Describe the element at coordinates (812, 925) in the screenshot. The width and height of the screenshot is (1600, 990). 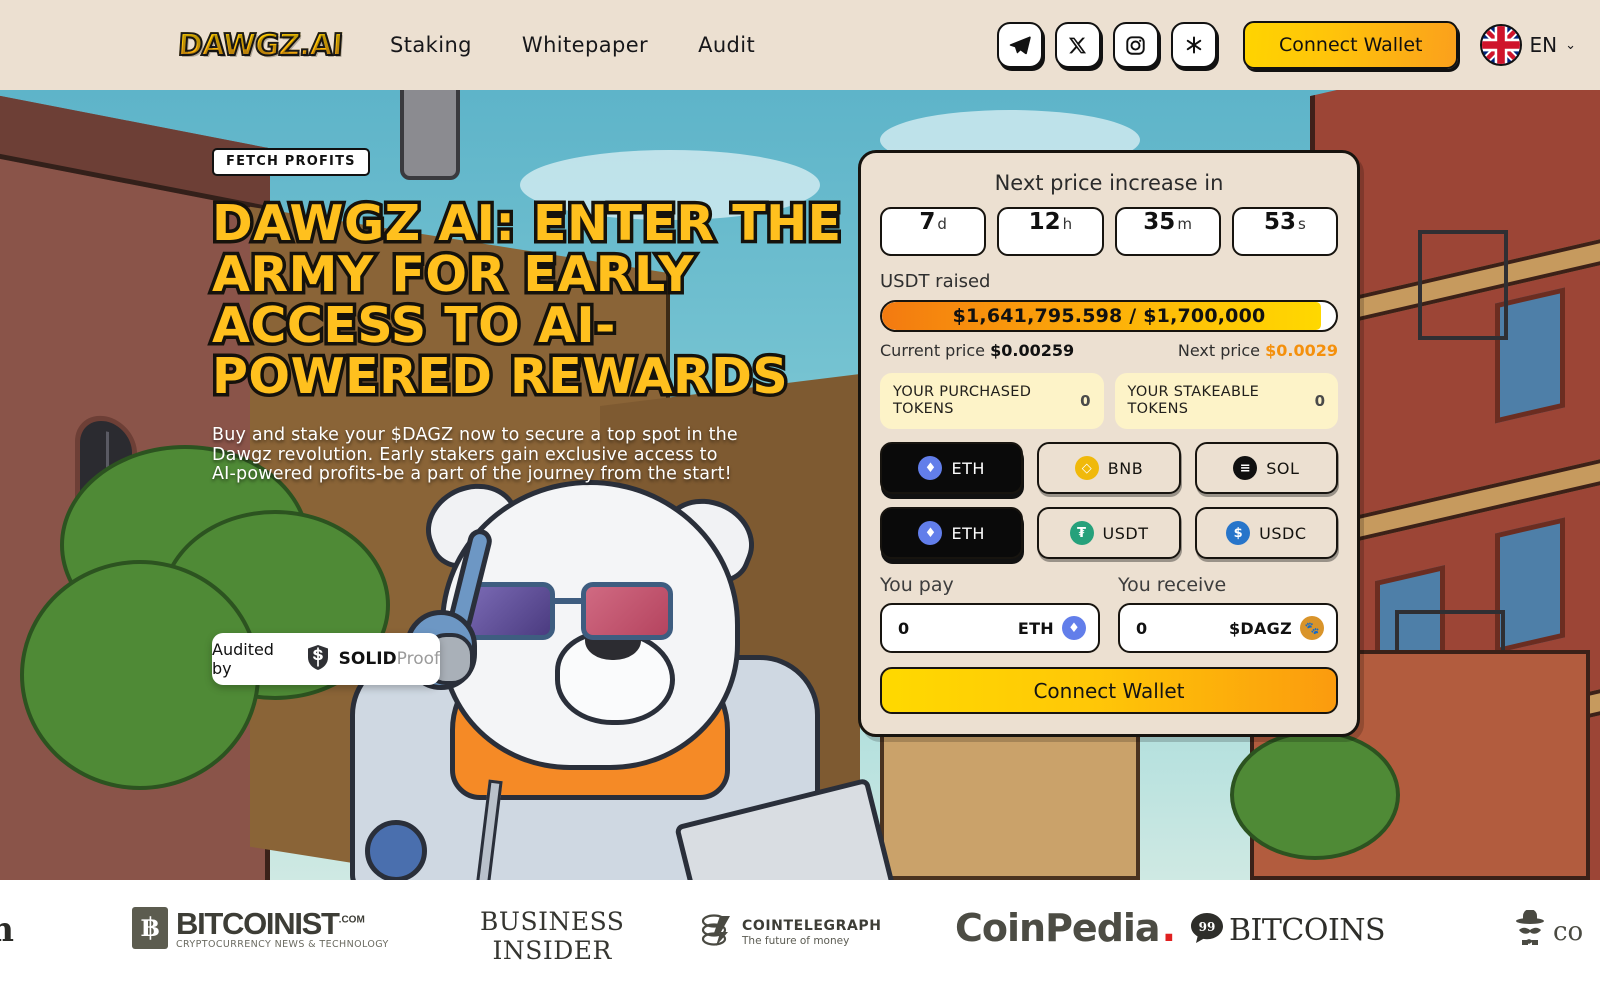
I see `cointelegraph-wordmark: COINTELEGRAPH` at that location.